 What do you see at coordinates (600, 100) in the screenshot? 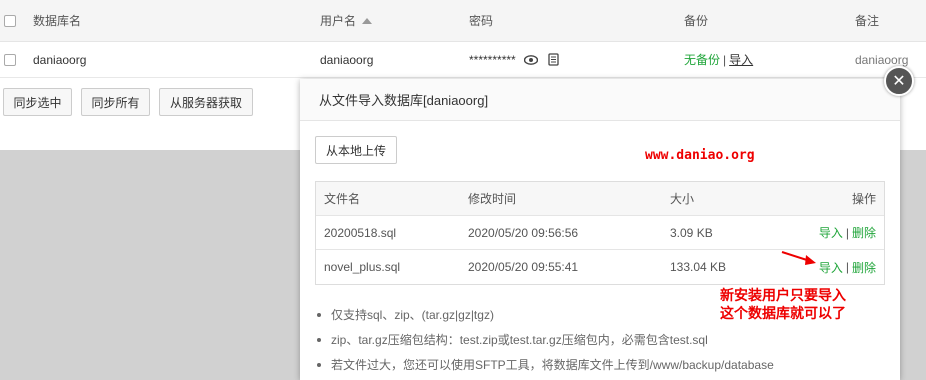
I see `dialog-title: 从文件导入数据库[daniaoorg]` at bounding box center [600, 100].